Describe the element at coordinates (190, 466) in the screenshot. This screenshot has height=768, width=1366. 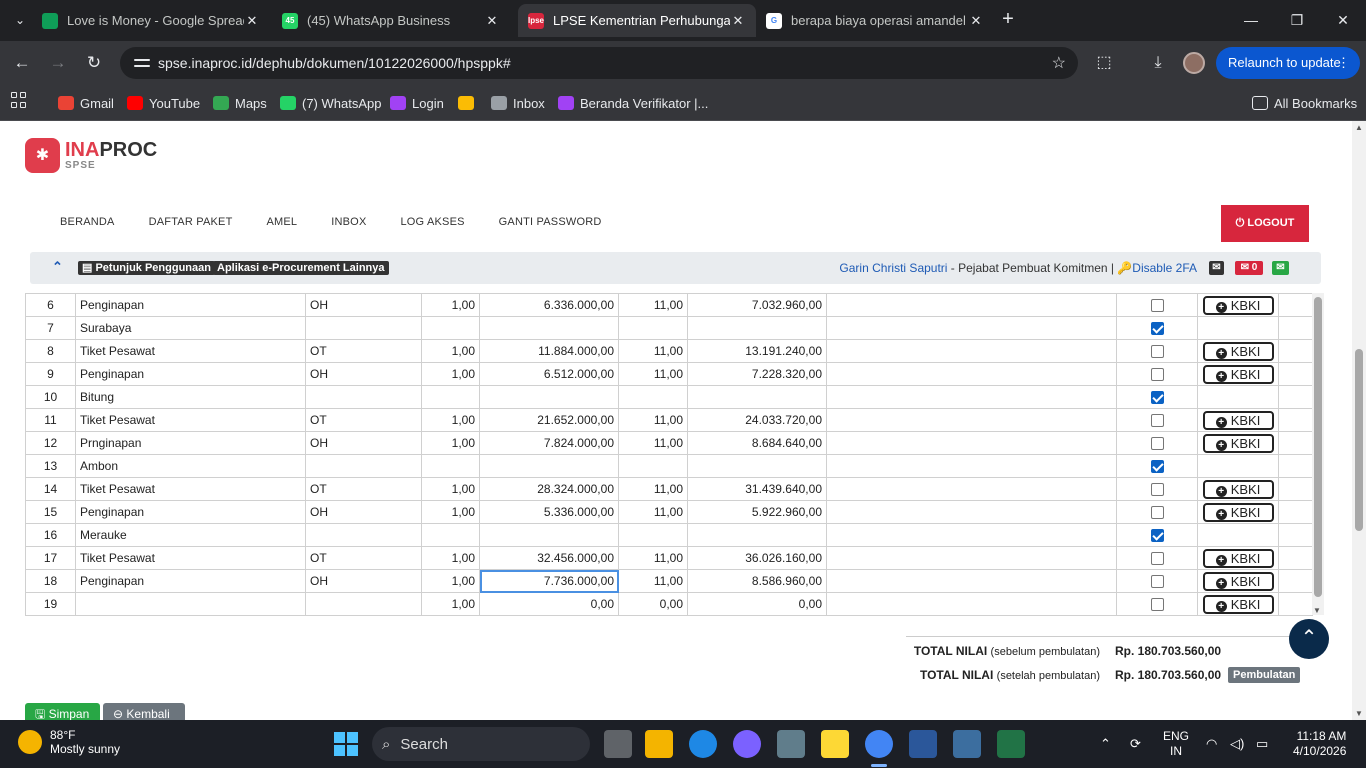
I see `item-name-cell: Ambon` at that location.